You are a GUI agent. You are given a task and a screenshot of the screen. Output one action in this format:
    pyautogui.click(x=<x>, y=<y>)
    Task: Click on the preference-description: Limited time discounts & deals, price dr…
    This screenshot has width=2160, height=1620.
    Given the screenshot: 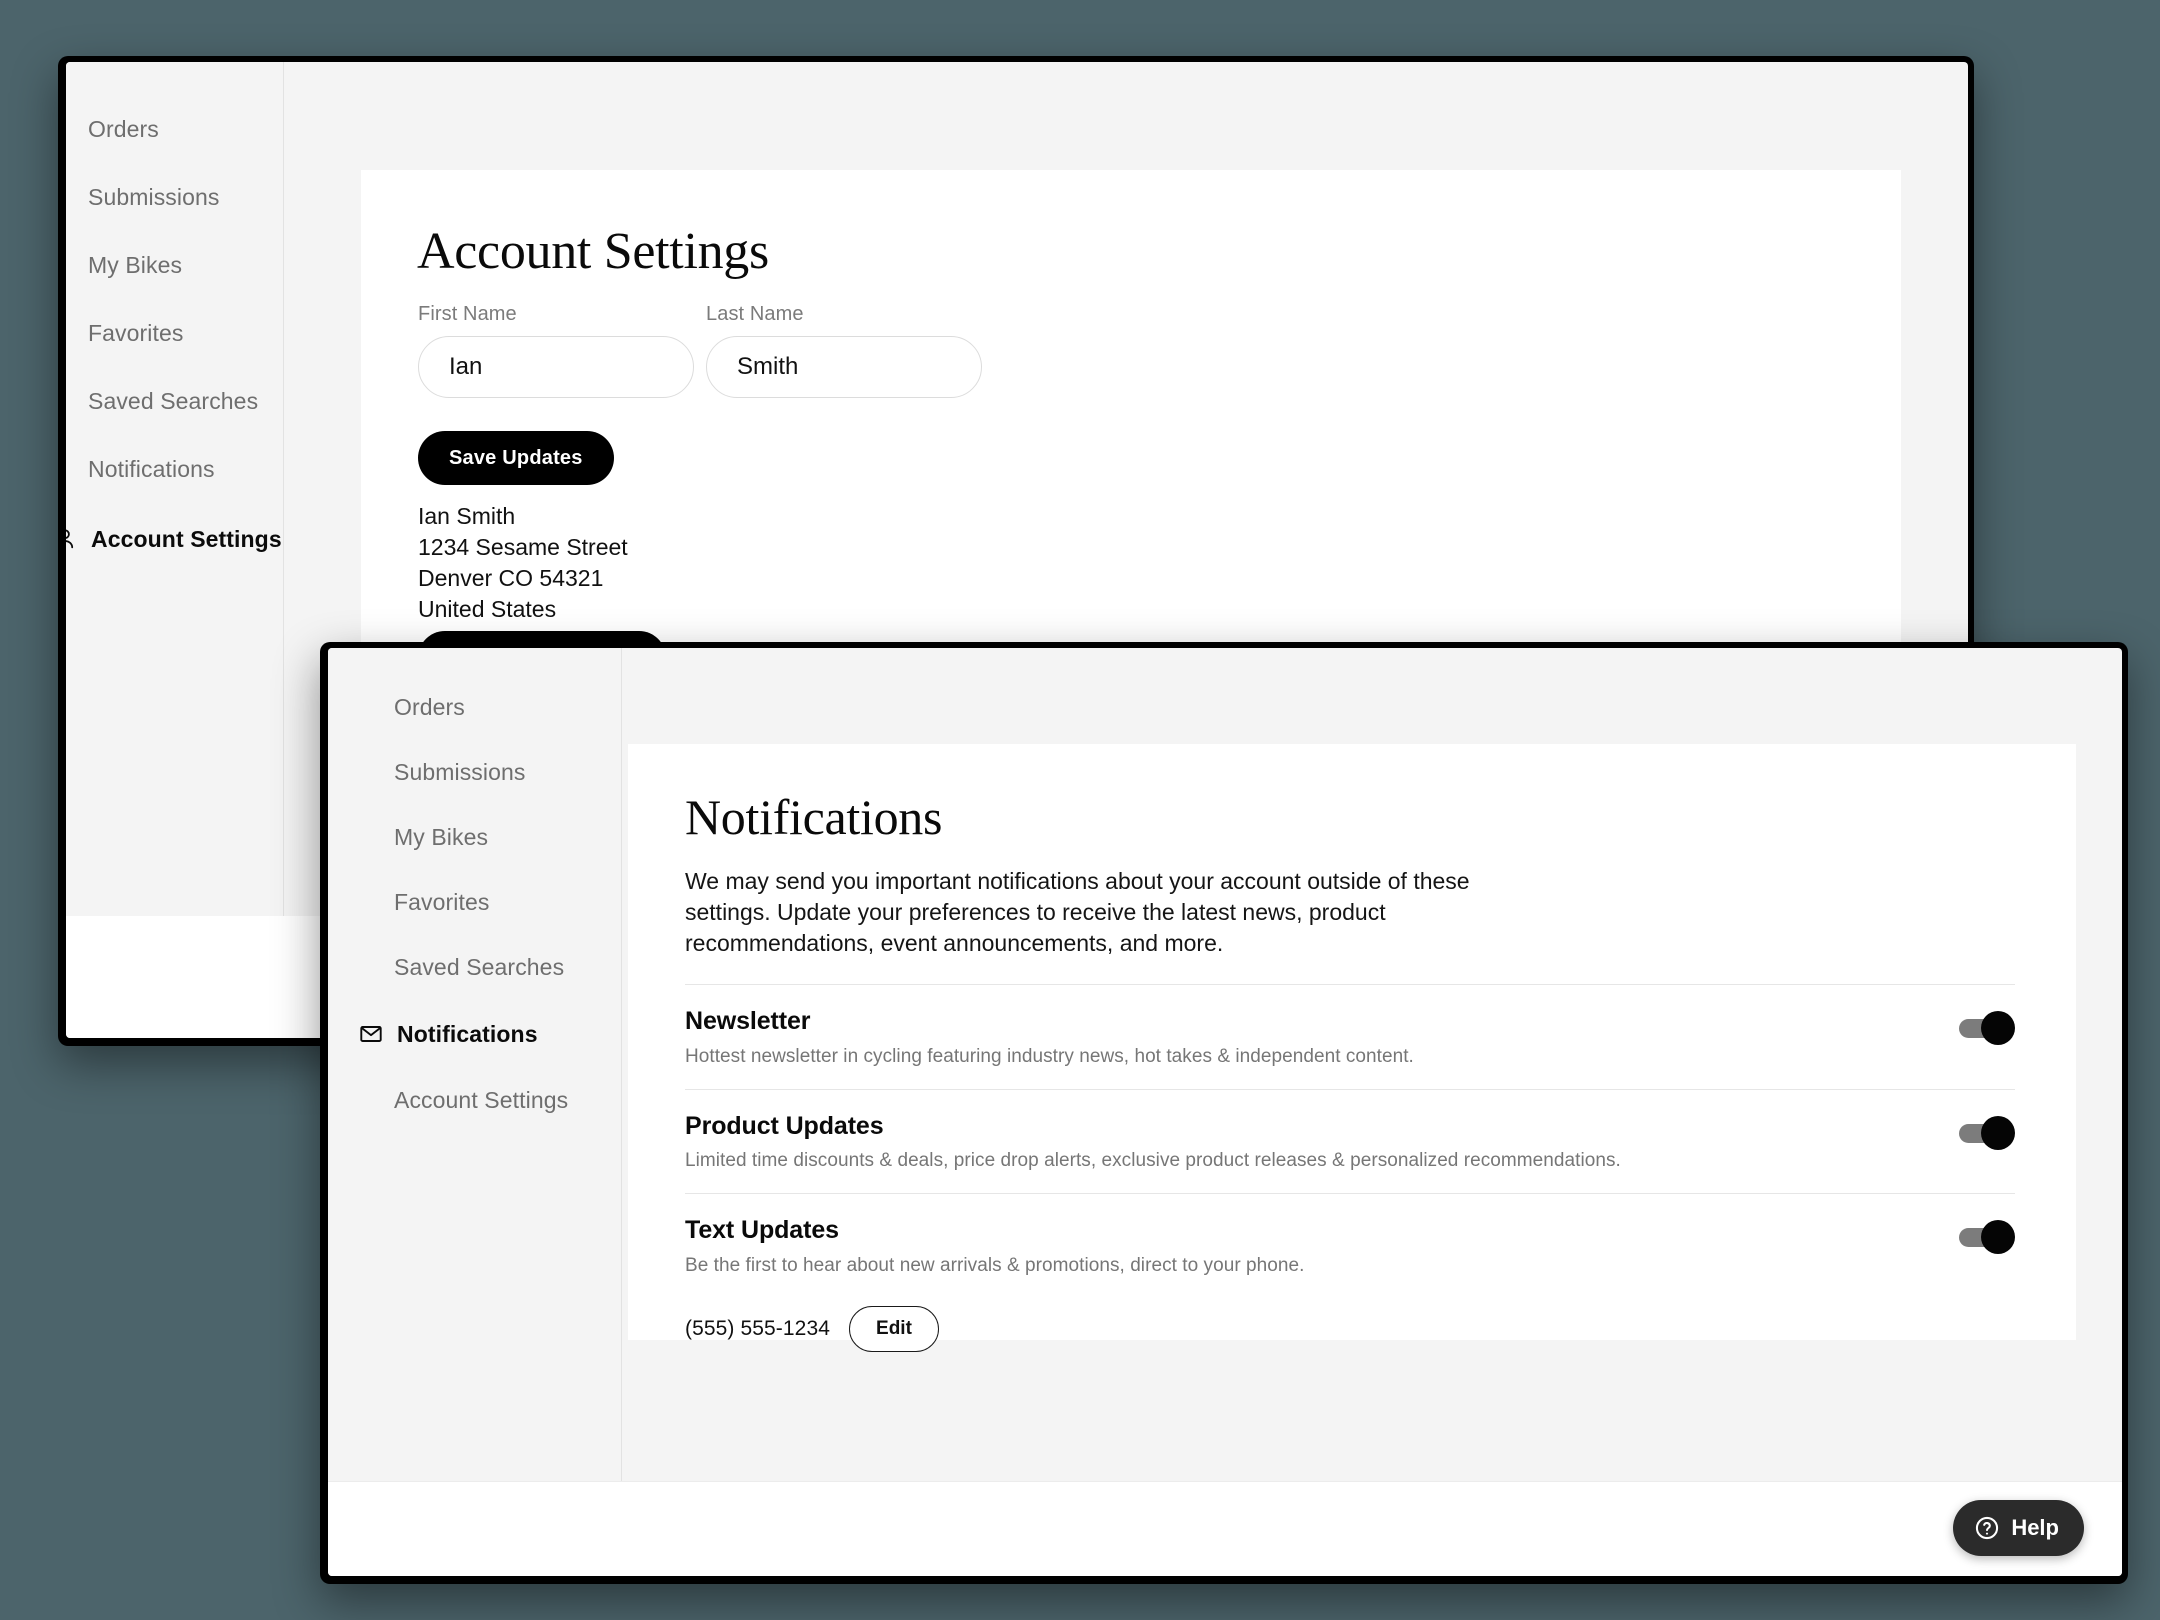 What is the action you would take?
    pyautogui.click(x=1153, y=1161)
    